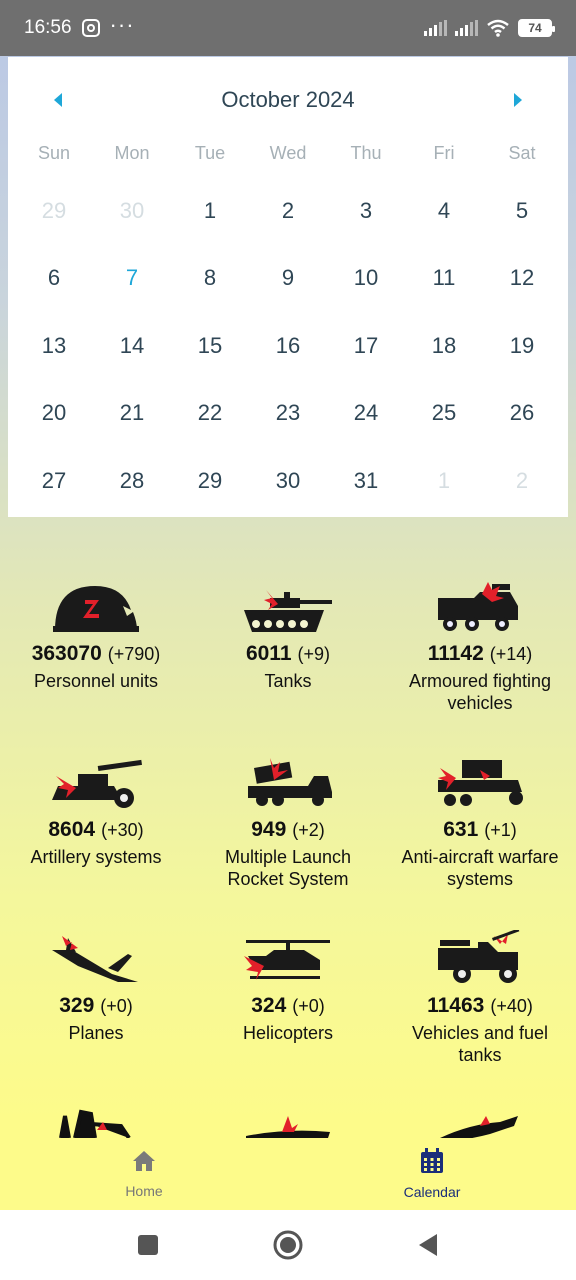 The width and height of the screenshot is (576, 1280). I want to click on calendar-day: 19, so click(522, 346).